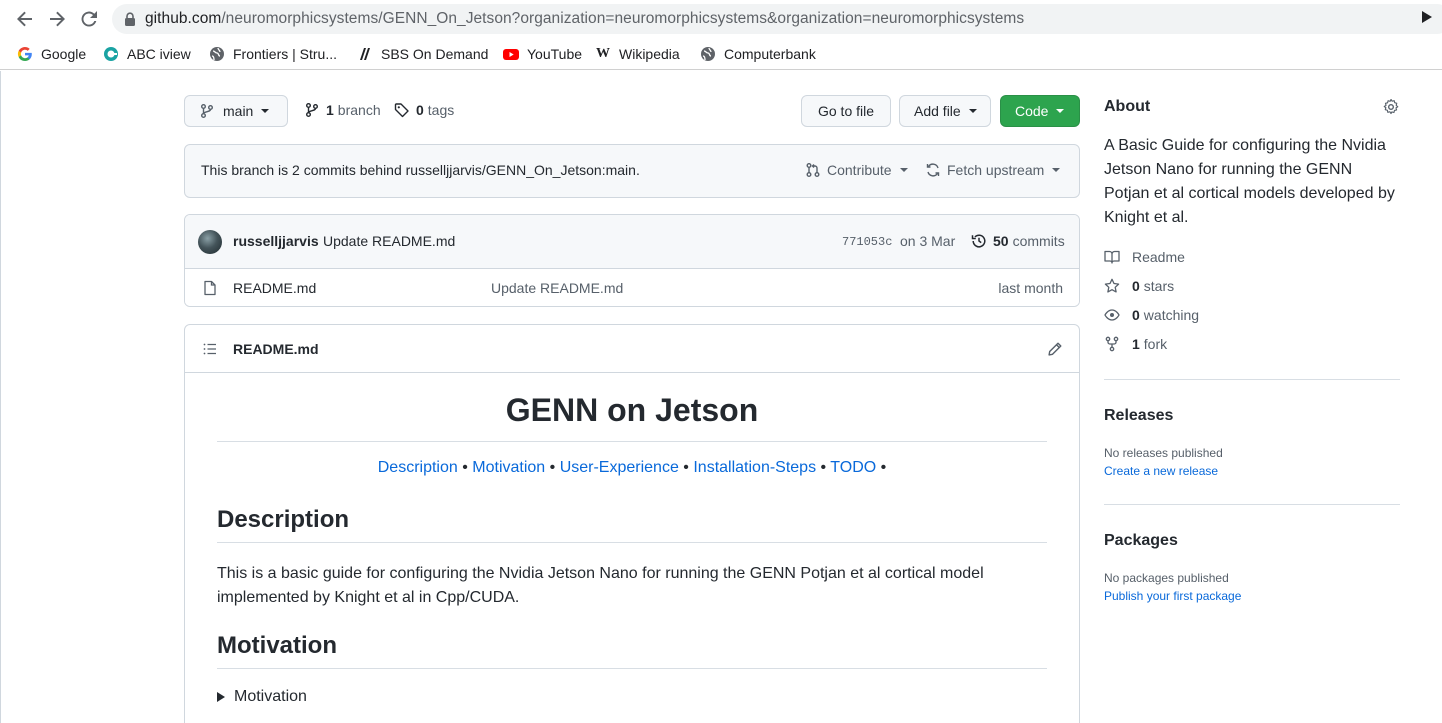 This screenshot has width=1442, height=723. I want to click on bookmark-abc-iview: ABC iview, so click(147, 54).